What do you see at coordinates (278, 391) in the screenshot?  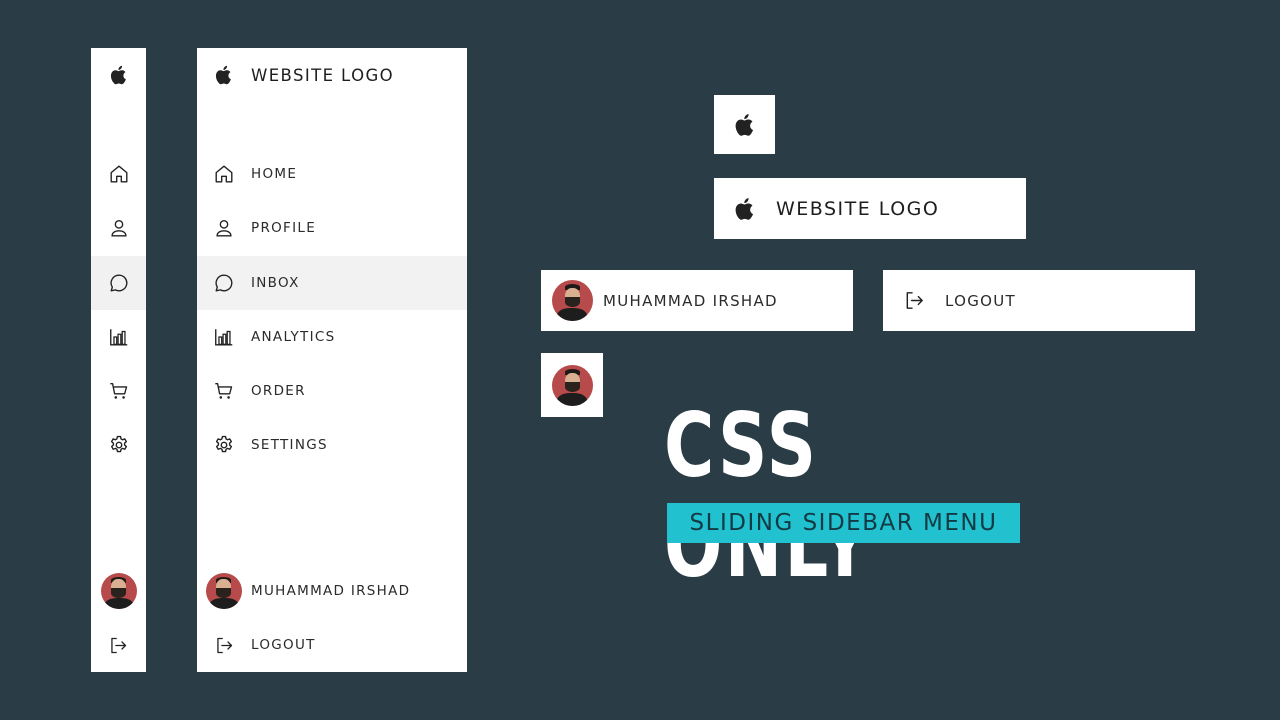 I see `sidebar-item-label: ORDER` at bounding box center [278, 391].